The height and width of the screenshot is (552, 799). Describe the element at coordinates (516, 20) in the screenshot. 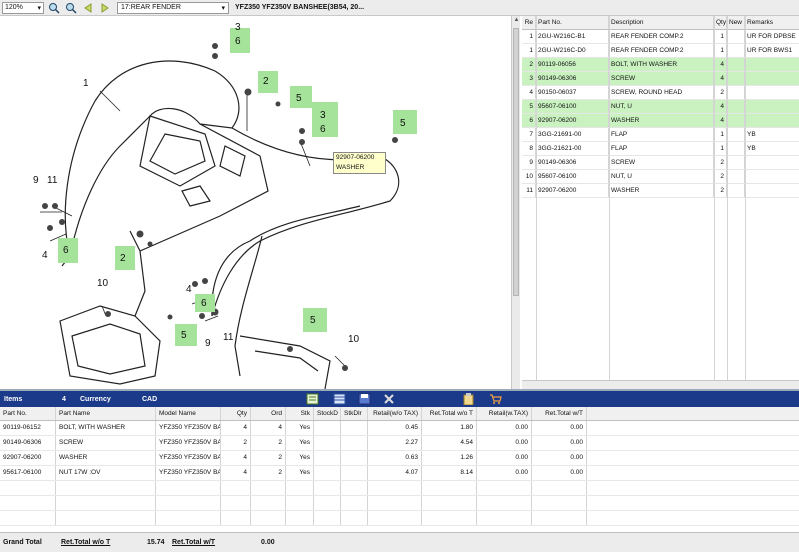

I see `scroll-up-arrow-icon: ▲` at that location.